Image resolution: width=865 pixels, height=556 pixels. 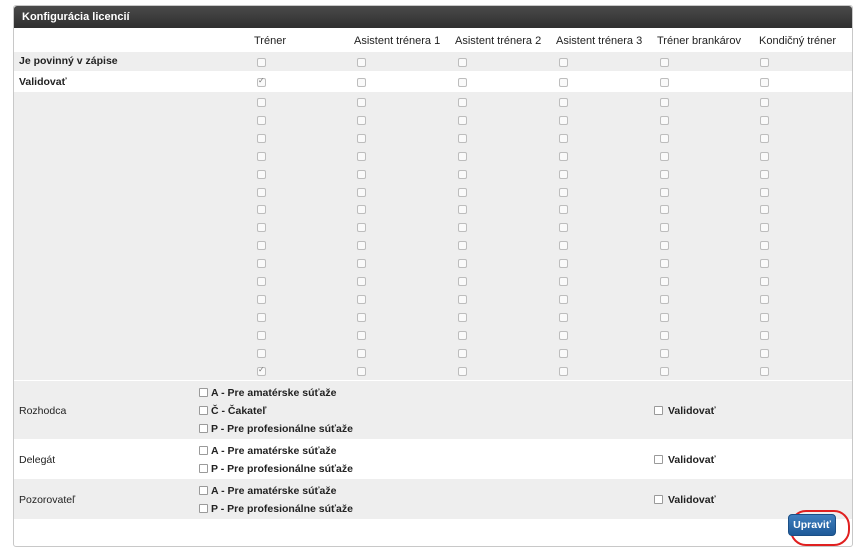 What do you see at coordinates (812, 525) in the screenshot?
I see `edit-button: Upraviť` at bounding box center [812, 525].